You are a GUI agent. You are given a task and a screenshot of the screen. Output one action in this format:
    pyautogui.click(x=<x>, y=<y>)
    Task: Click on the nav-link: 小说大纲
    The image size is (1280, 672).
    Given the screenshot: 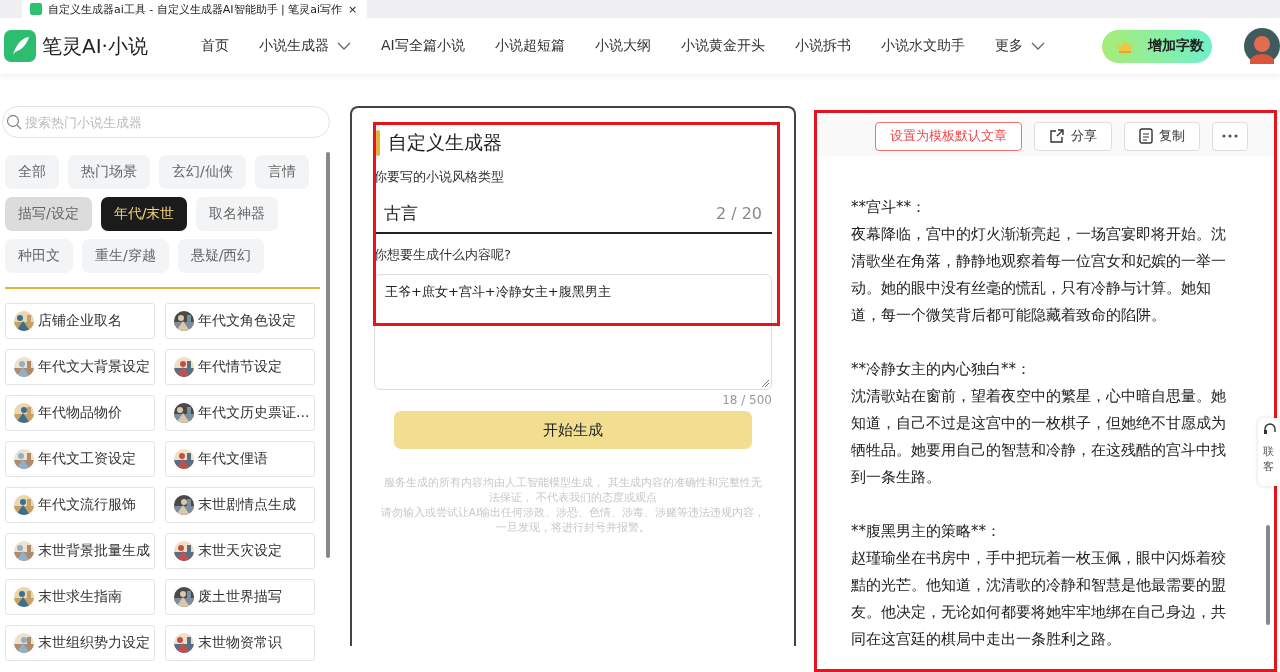 What is the action you would take?
    pyautogui.click(x=622, y=46)
    